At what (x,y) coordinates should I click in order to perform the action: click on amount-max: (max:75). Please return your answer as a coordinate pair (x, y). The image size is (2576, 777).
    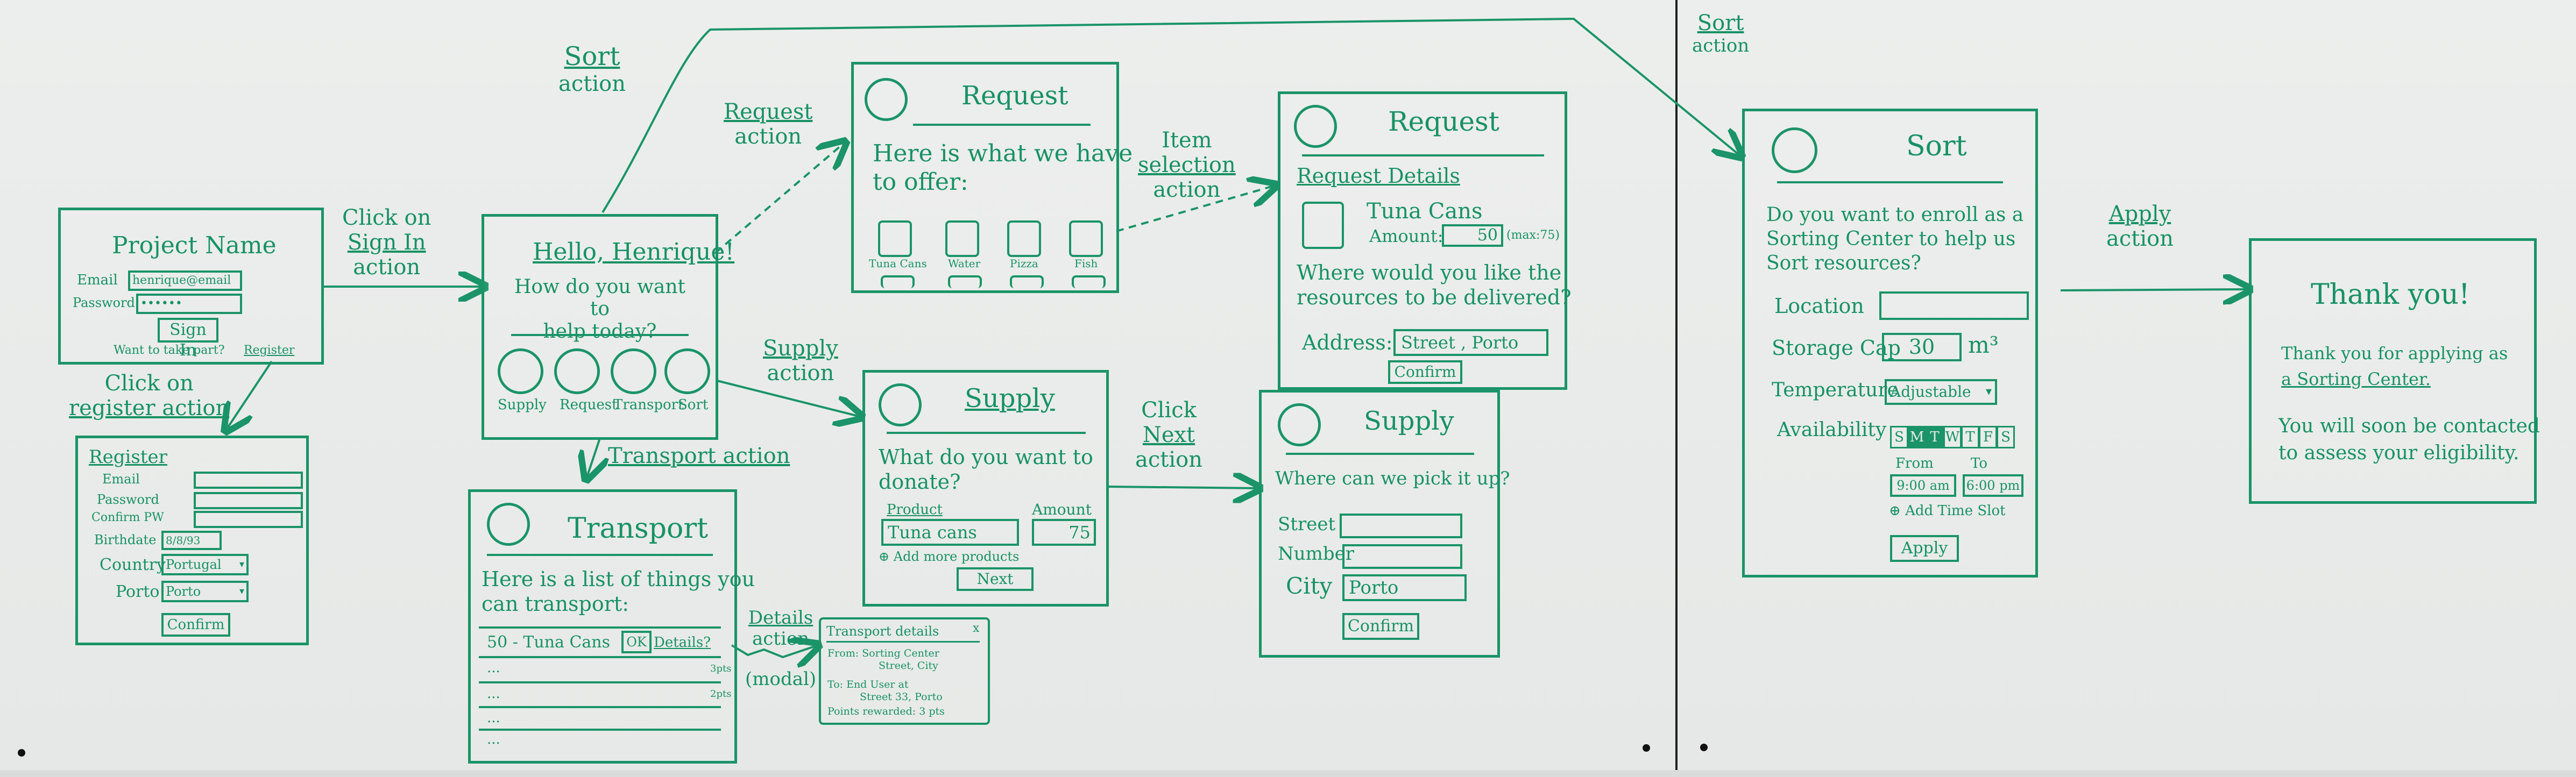
    Looking at the image, I should click on (1533, 235).